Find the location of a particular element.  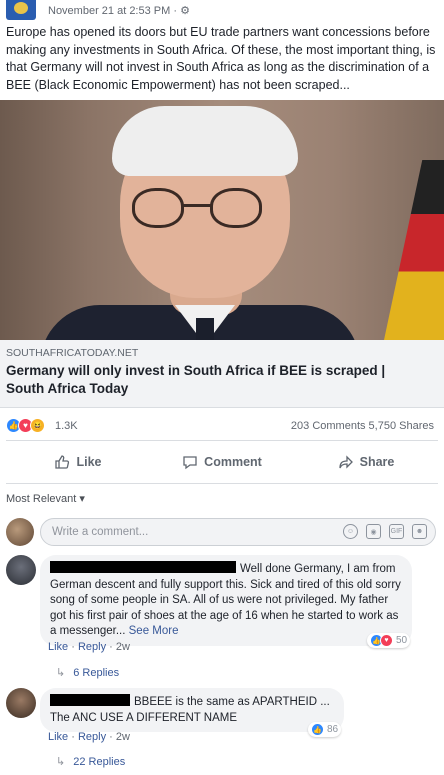

share-button-label: Share is located at coordinates (377, 462).